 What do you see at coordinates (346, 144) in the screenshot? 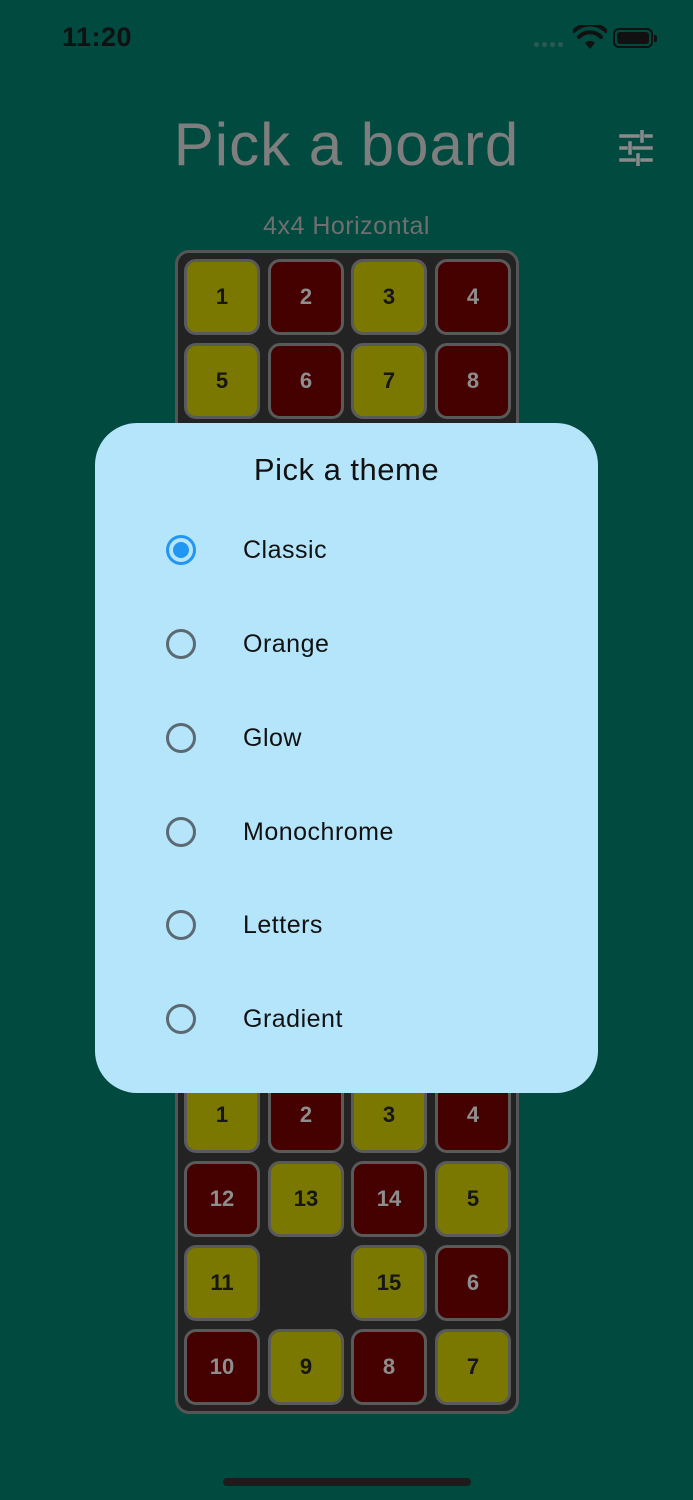
I see `page-title: Pick a board` at bounding box center [346, 144].